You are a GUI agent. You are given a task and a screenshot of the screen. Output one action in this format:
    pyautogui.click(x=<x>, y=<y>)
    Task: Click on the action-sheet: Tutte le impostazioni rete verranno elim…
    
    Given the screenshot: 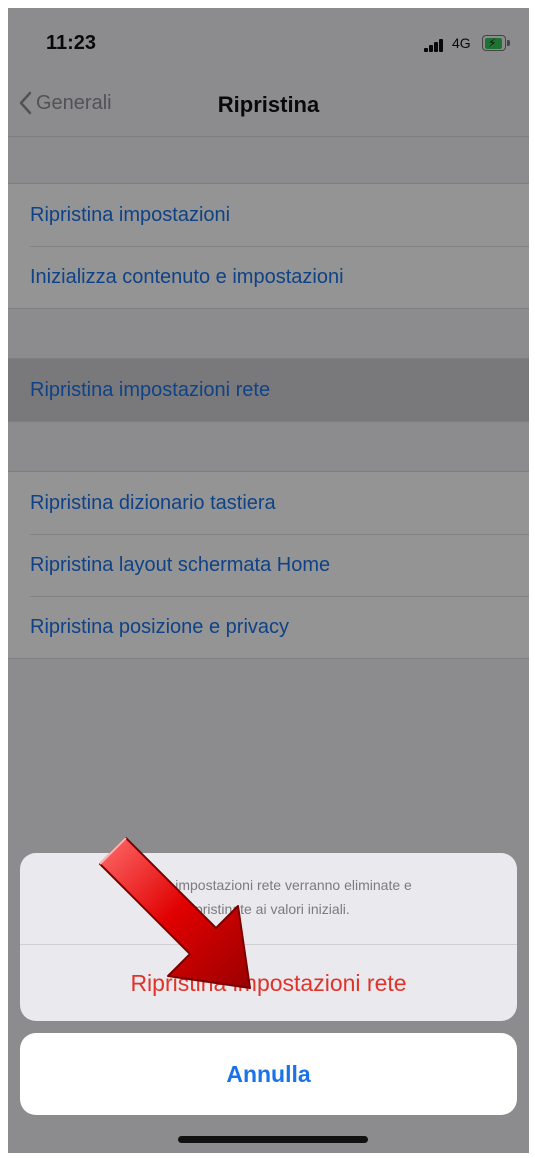 What is the action you would take?
    pyautogui.click(x=268, y=937)
    